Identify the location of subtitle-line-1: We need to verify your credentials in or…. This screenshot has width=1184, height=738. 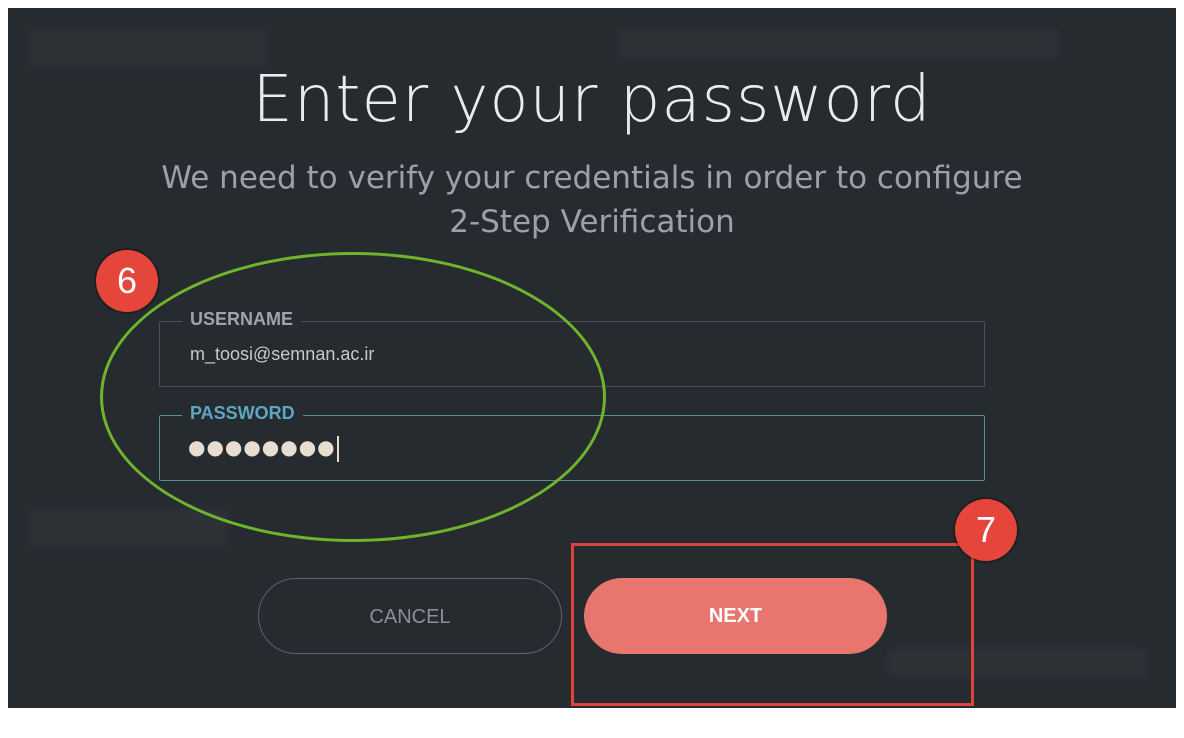
(592, 178).